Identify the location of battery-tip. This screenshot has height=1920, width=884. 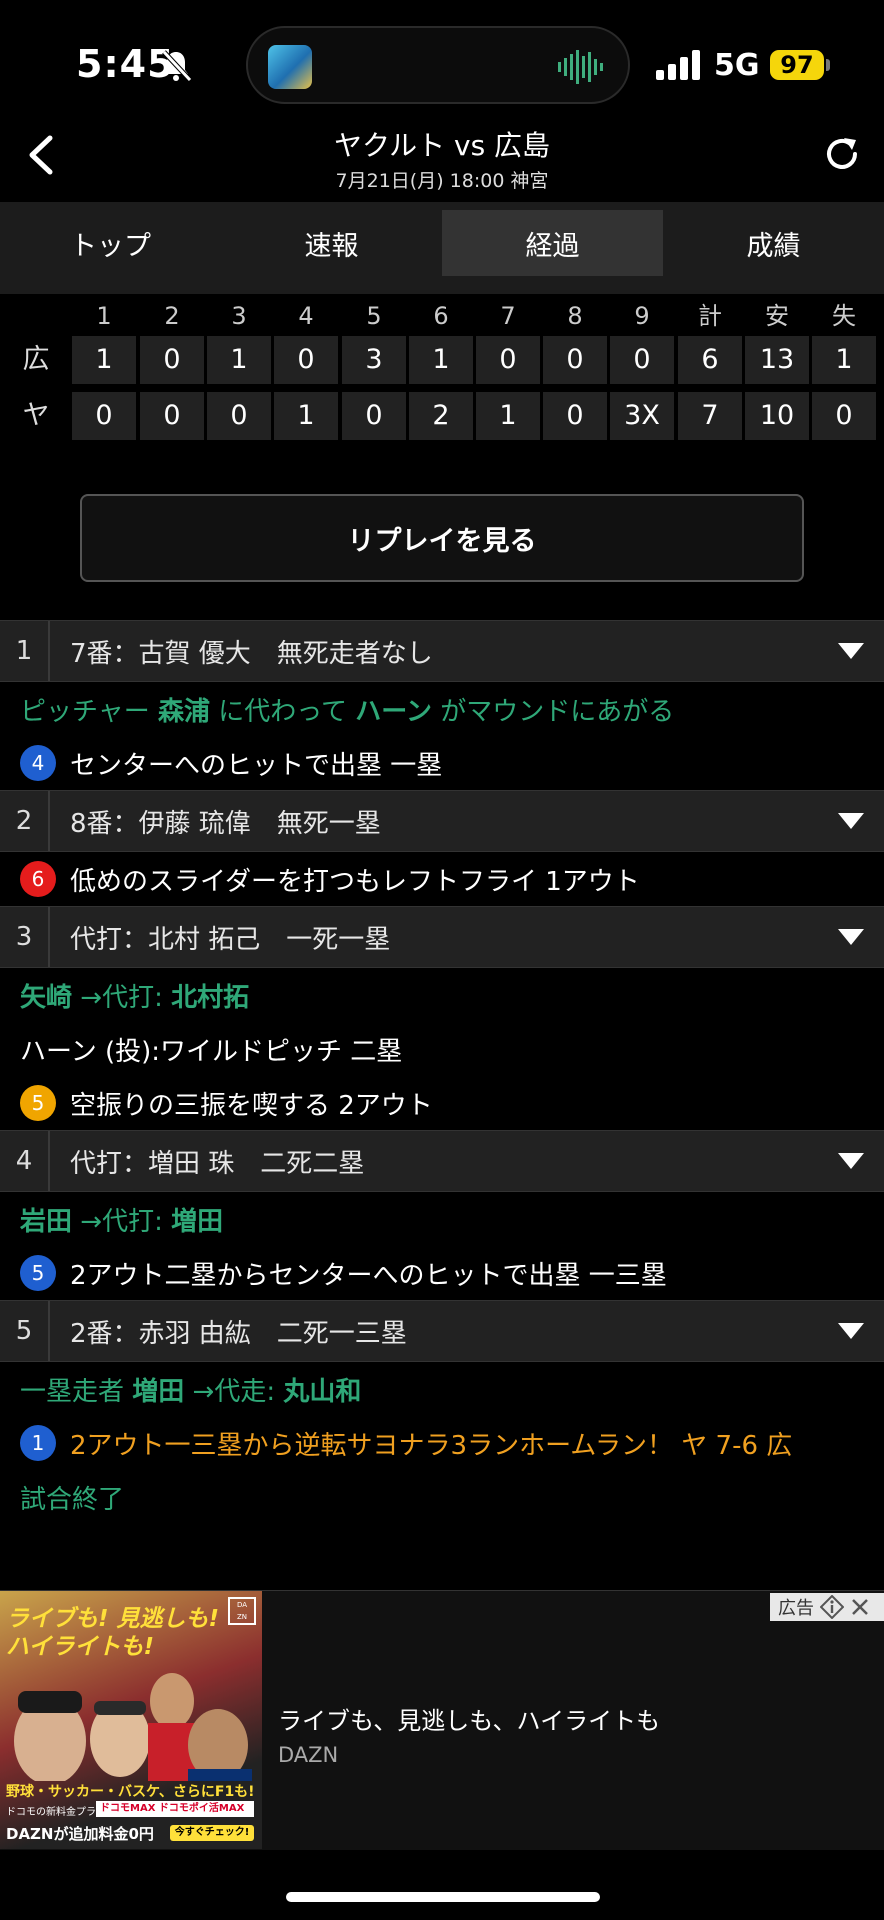
(828, 65).